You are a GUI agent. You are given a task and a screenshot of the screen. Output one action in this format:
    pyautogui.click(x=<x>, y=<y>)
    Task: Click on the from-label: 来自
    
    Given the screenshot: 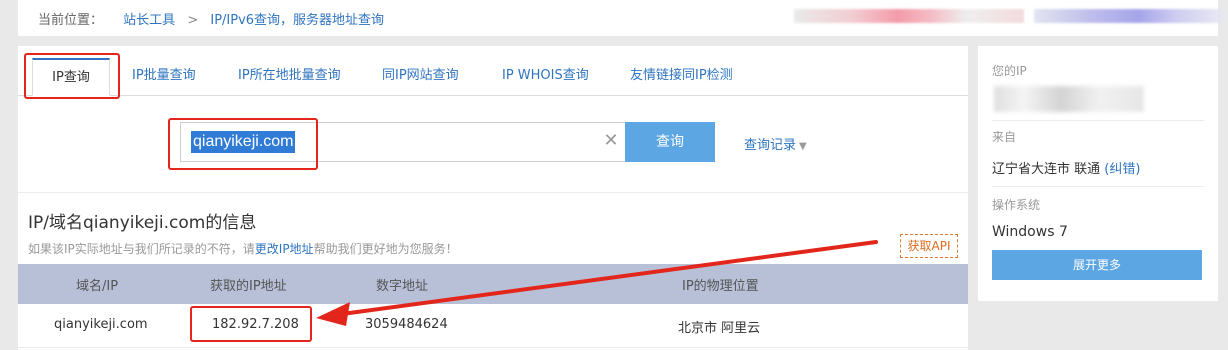 What is the action you would take?
    pyautogui.click(x=1004, y=137)
    